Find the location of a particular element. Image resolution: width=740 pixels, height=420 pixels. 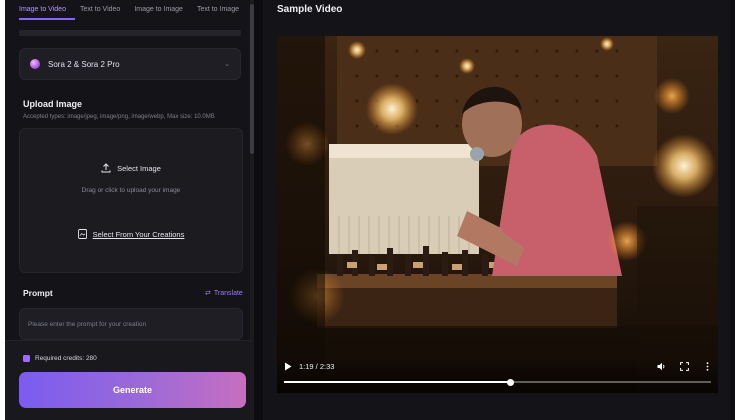

scrollbar-thumb is located at coordinates (252, 79).